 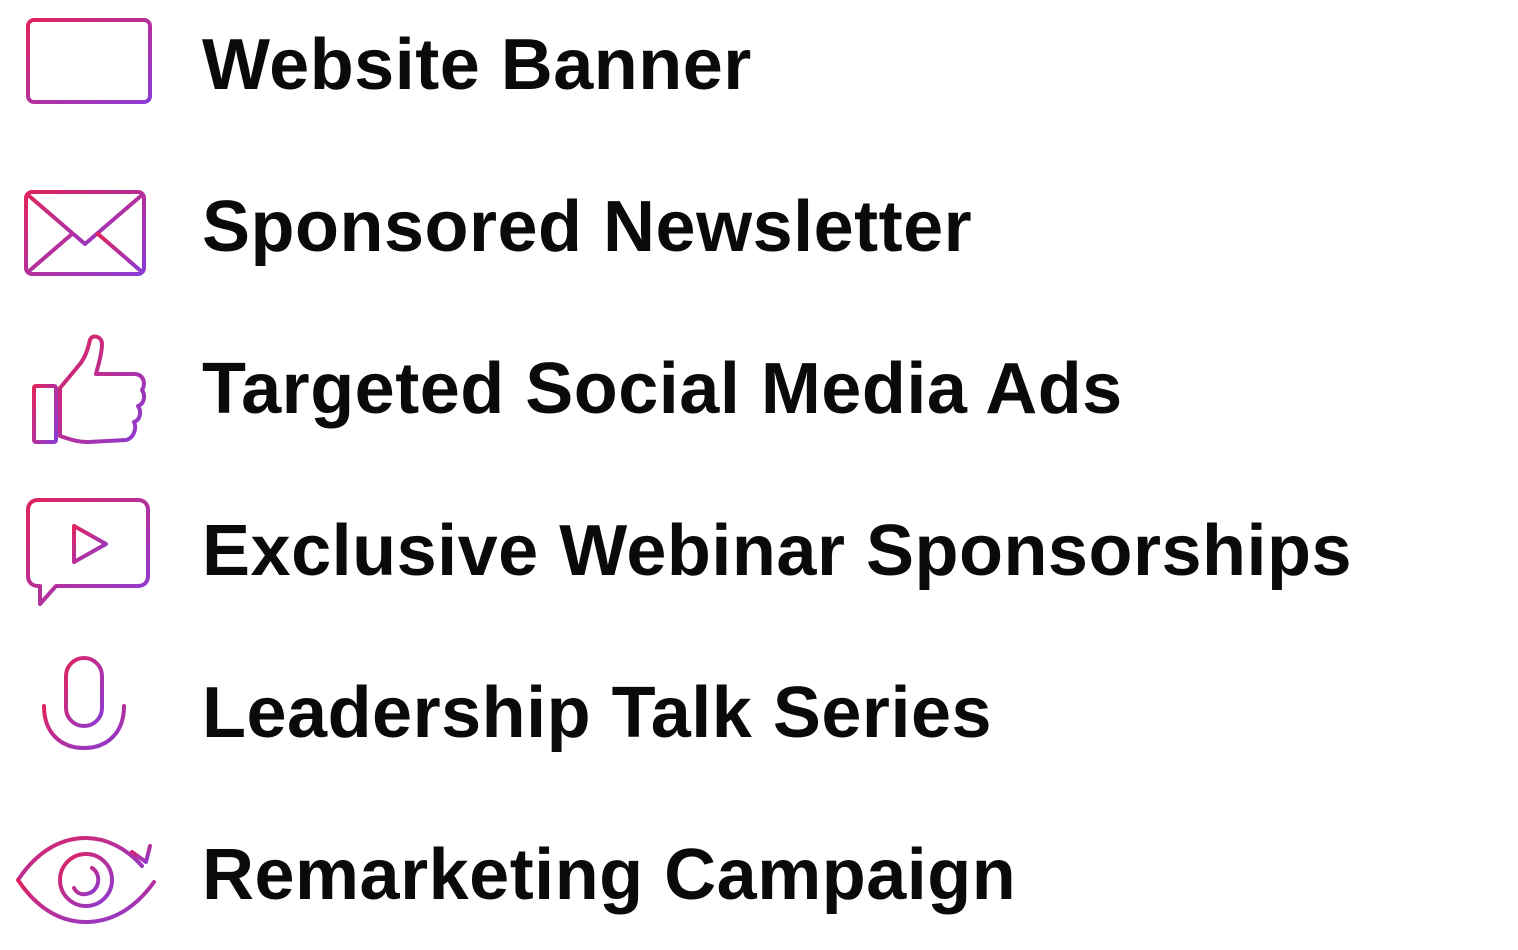 I want to click on eye-refresh-icon, so click(x=85, y=875).